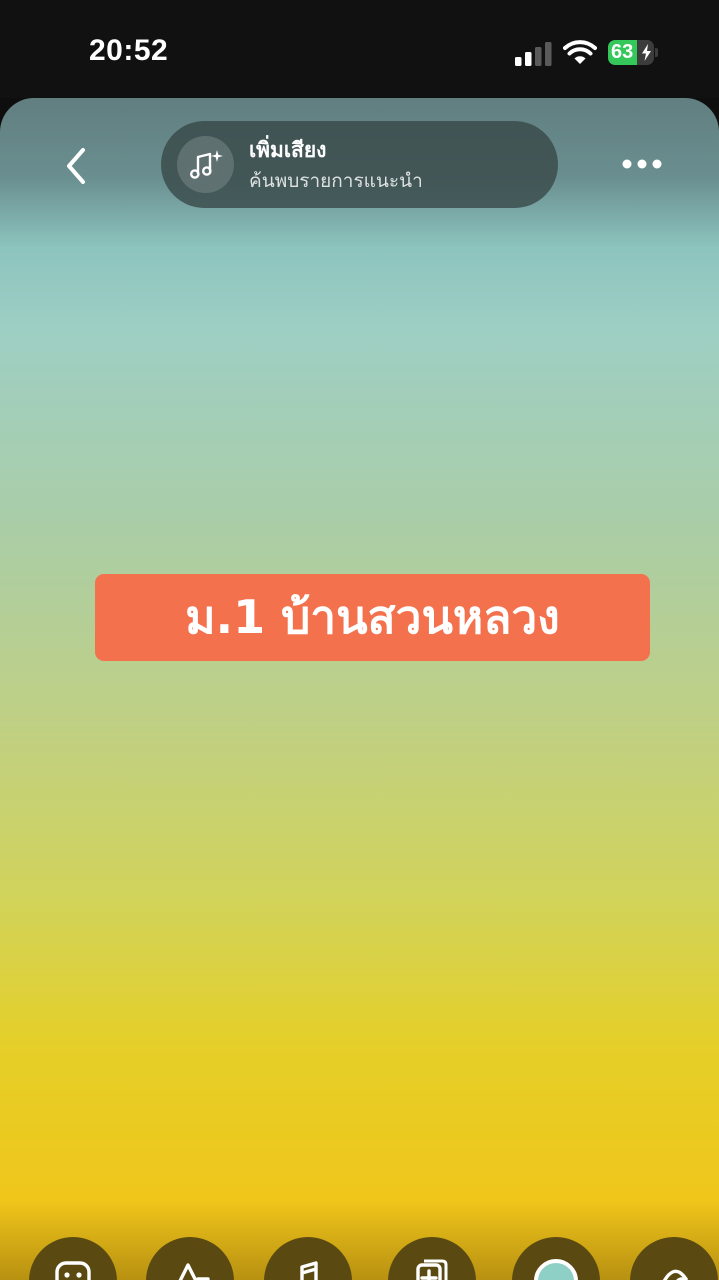 Image resolution: width=719 pixels, height=1280 pixels. I want to click on status-bar: 20:52 63, so click(359, 49).